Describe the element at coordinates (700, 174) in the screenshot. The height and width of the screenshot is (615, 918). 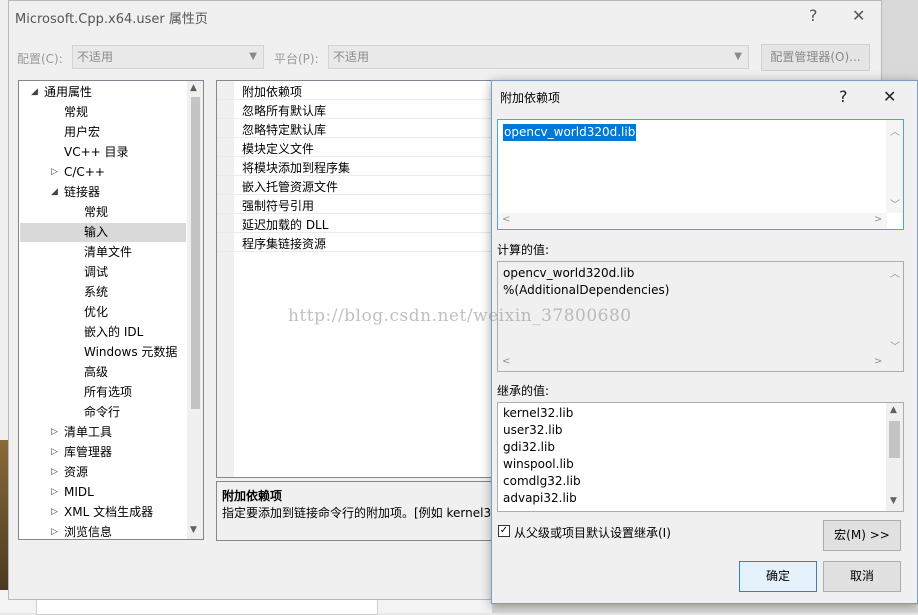
I see `dependencies-edit-box: opencv_world320d.lib ︿ ﹀ < >` at that location.